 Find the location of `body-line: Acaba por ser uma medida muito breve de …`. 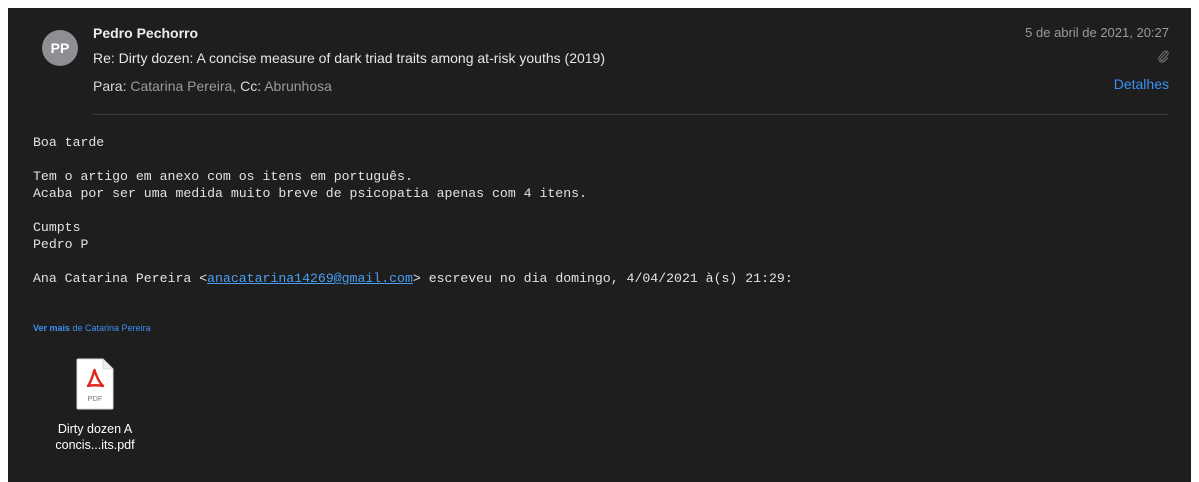

body-line: Acaba por ser uma medida muito breve de … is located at coordinates (310, 193).